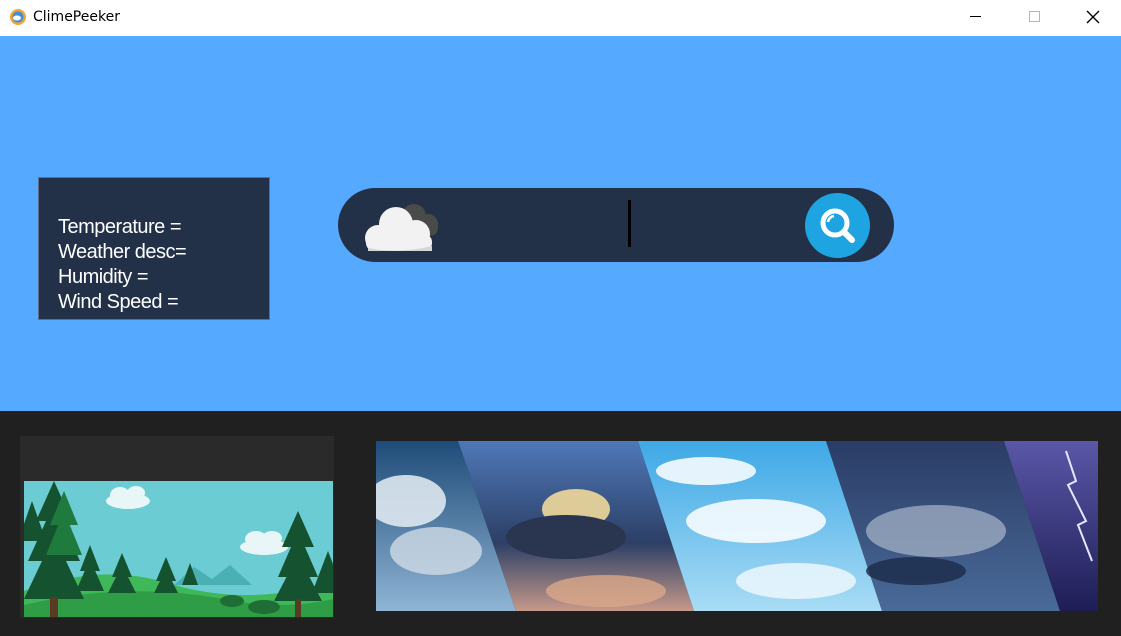 This screenshot has height=636, width=1121. What do you see at coordinates (560, 18) in the screenshot?
I see `title-bar: ClimePeeker` at bounding box center [560, 18].